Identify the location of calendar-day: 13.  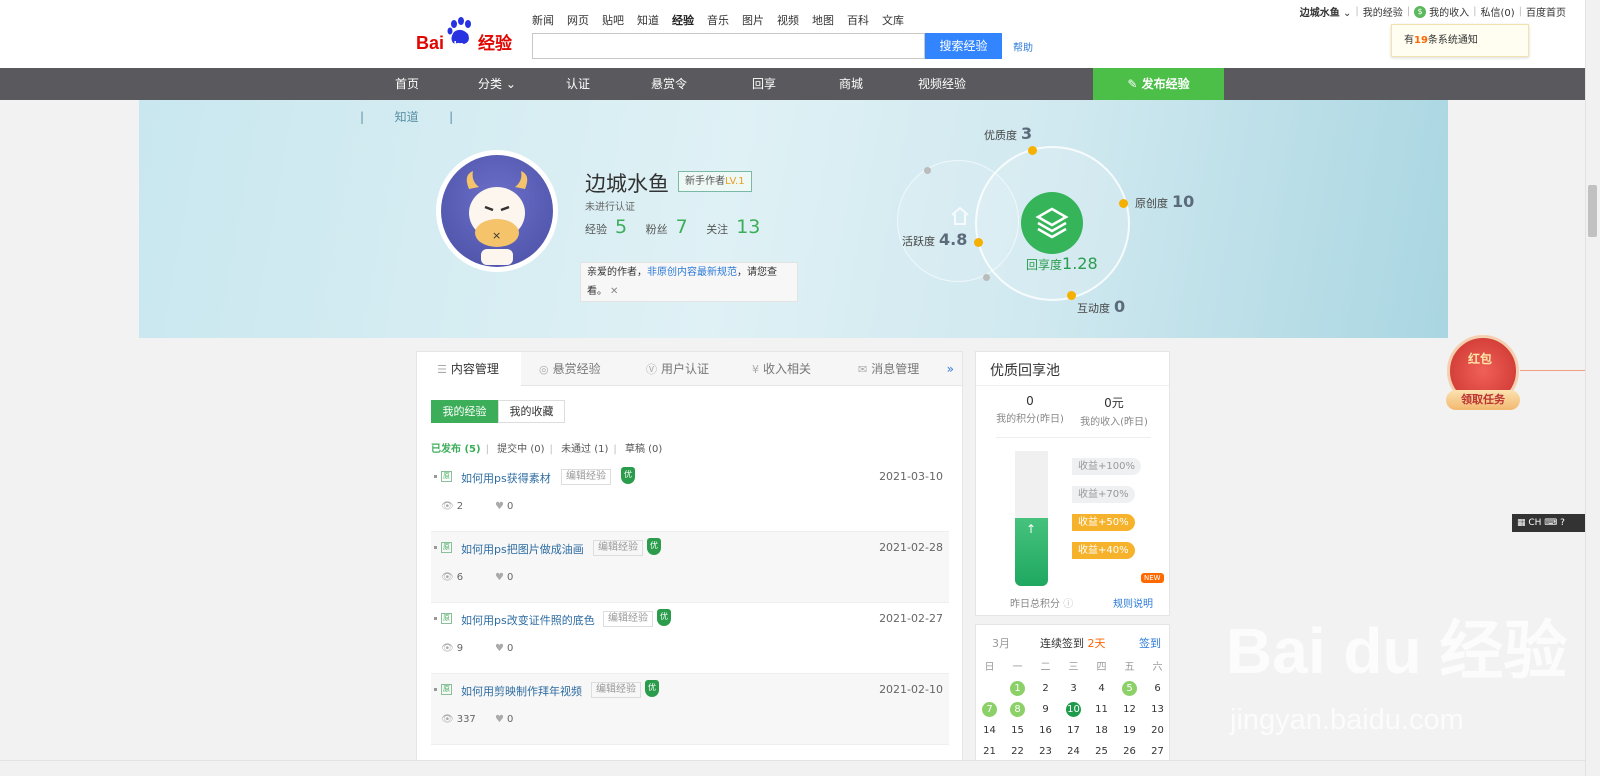
(1157, 709).